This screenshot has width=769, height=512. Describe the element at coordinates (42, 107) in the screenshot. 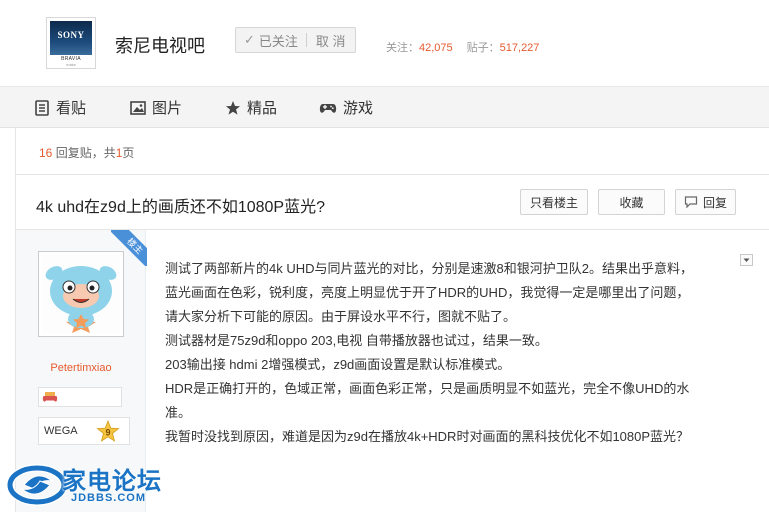

I see `document-icon` at that location.